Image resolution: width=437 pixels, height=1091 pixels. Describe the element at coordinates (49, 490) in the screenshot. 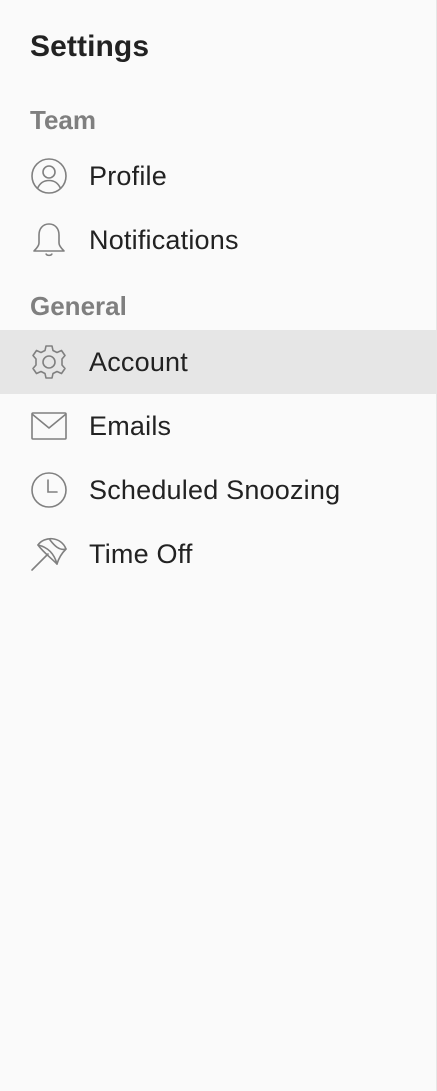

I see `clock-icon` at that location.